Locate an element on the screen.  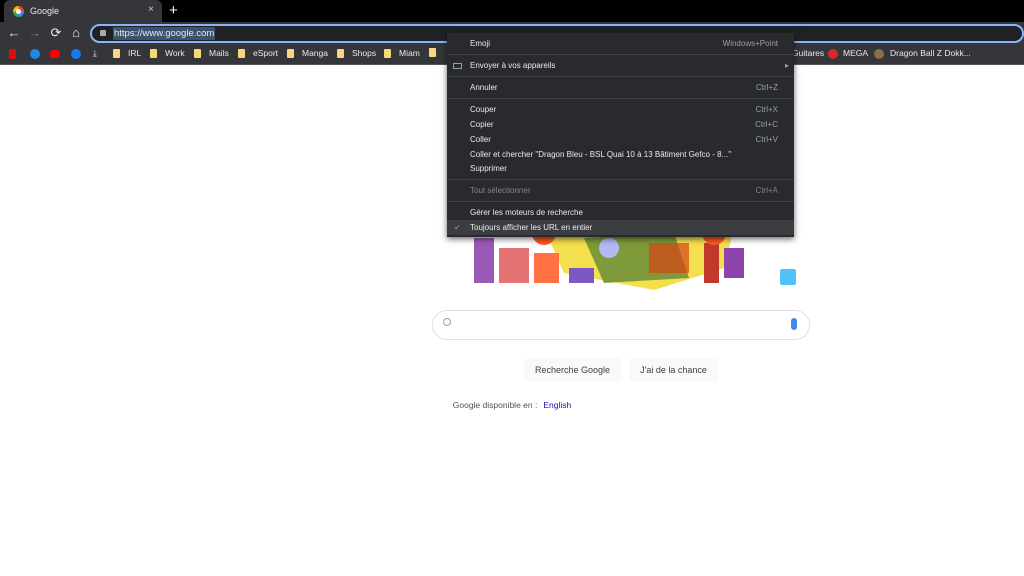
bookmark-label: Work is located at coordinates (175, 53).